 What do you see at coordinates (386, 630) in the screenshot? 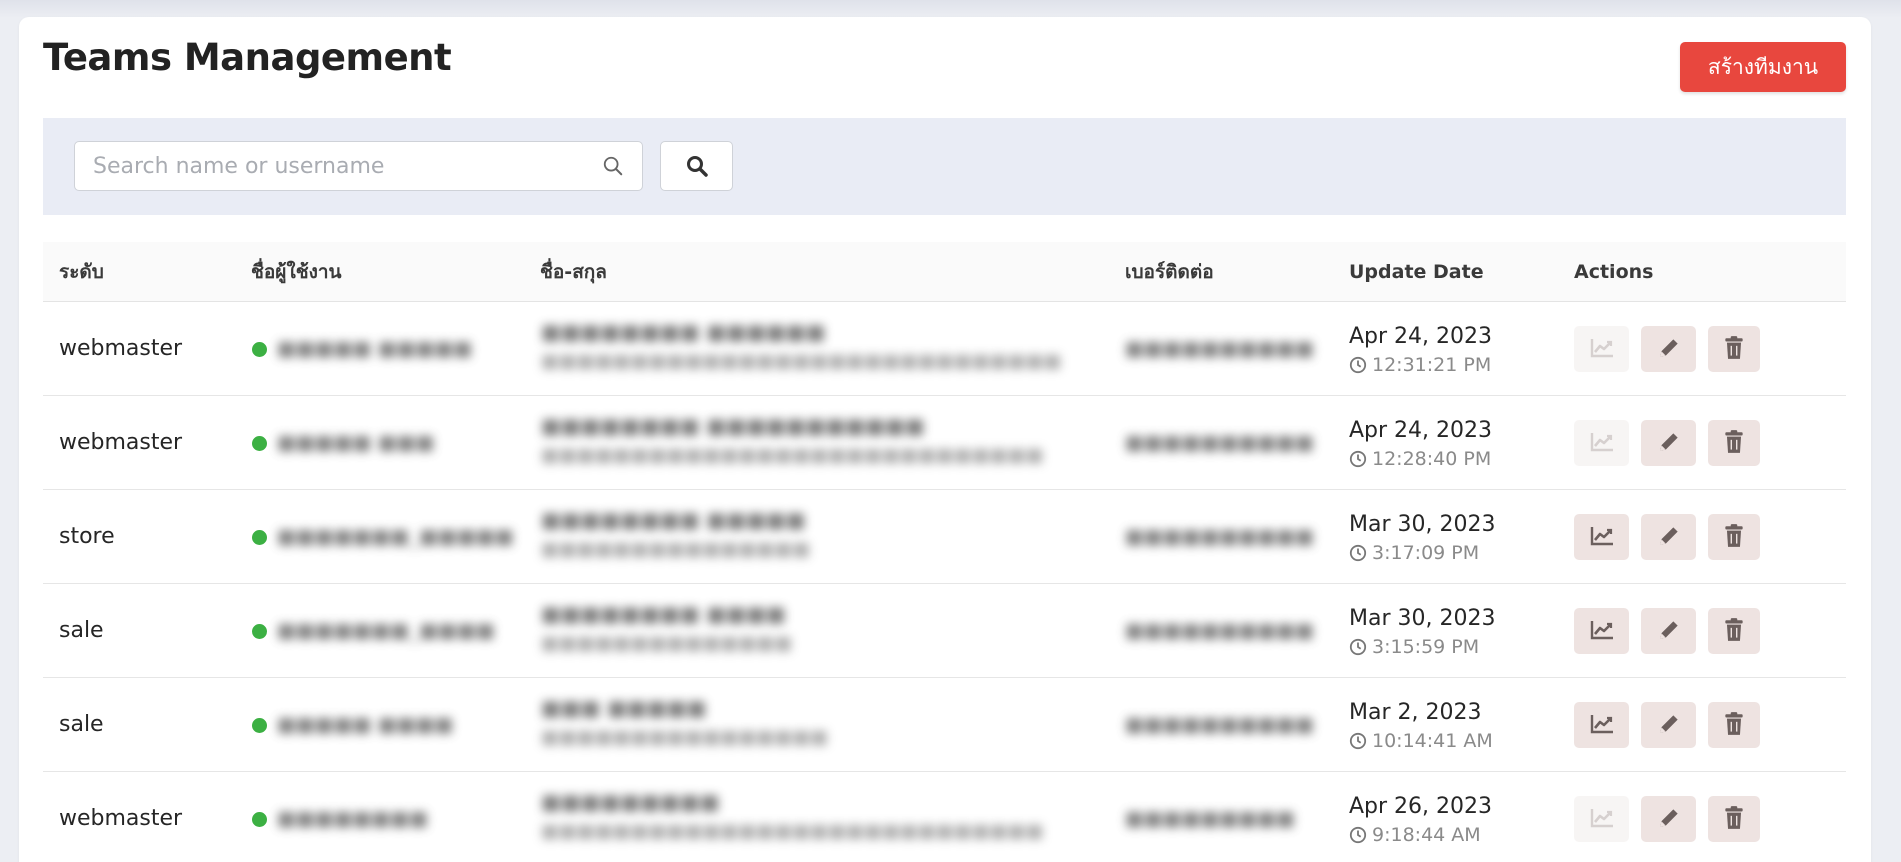
I see `username-cell: ■■■■■■■_■■■■` at bounding box center [386, 630].